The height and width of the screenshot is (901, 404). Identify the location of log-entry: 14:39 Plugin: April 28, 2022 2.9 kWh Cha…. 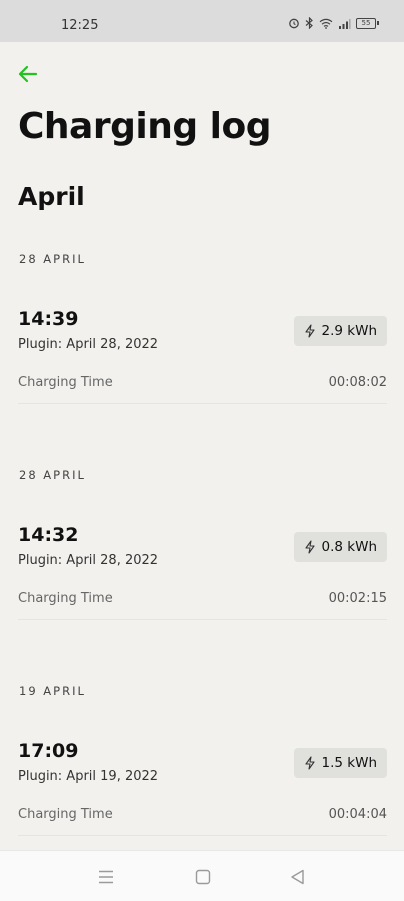
(202, 363).